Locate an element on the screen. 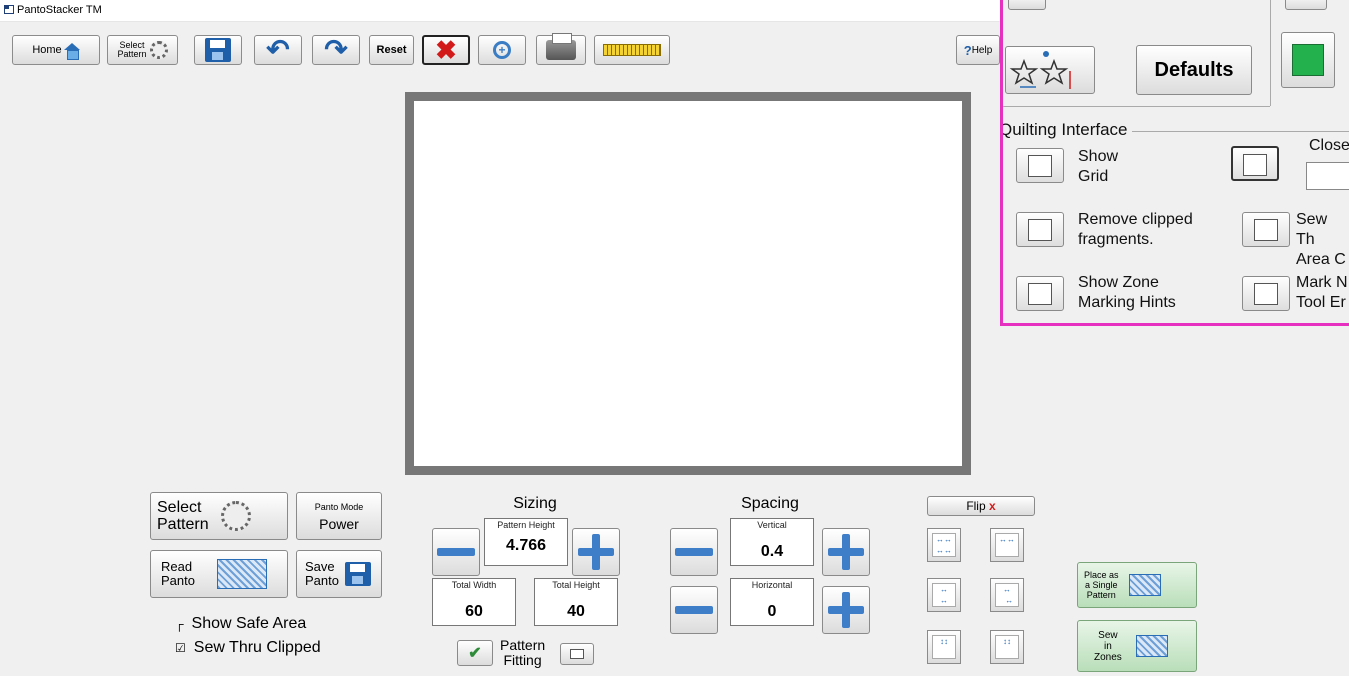  show-safe-area-option: ┌ Show Safe Area is located at coordinates (240, 624).